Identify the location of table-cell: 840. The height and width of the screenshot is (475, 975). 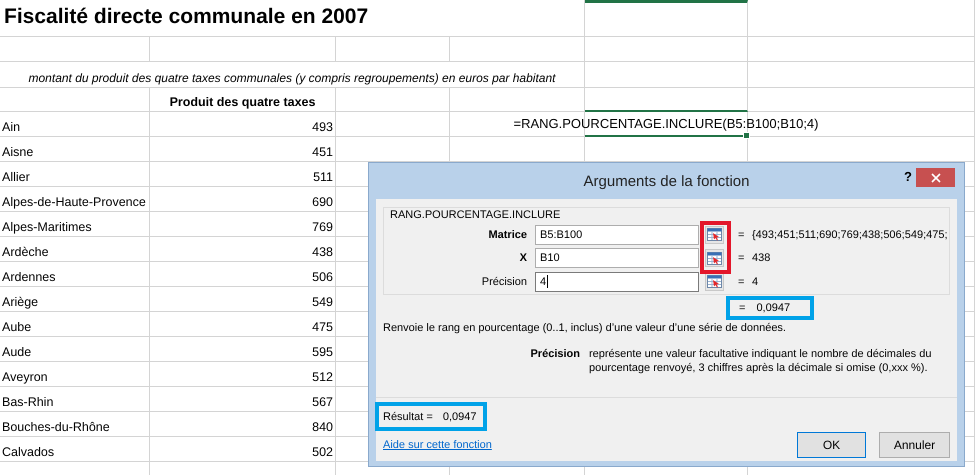
(322, 427).